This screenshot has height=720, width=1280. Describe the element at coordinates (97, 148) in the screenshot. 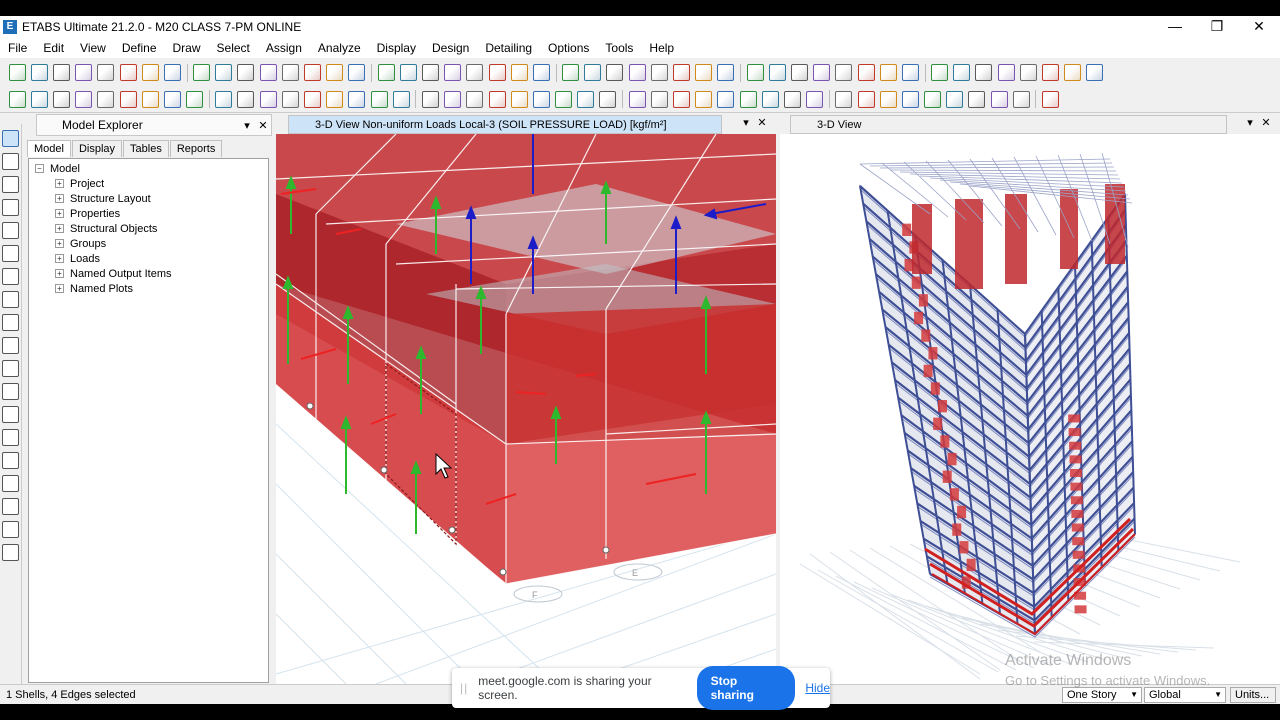

I see `tab-display: Display` at that location.